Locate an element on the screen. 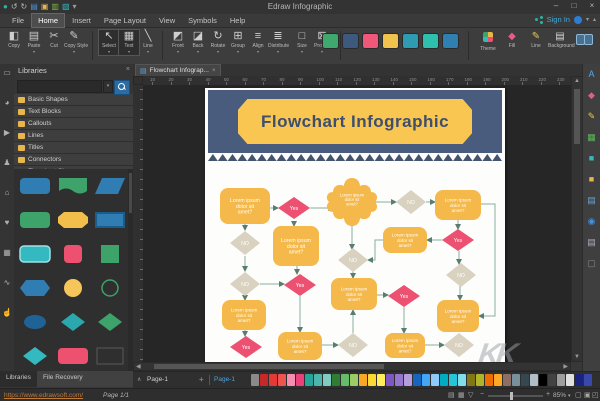 The height and width of the screenshot is (401, 600). gallery-shape-framed-rect is located at coordinates (110, 220).